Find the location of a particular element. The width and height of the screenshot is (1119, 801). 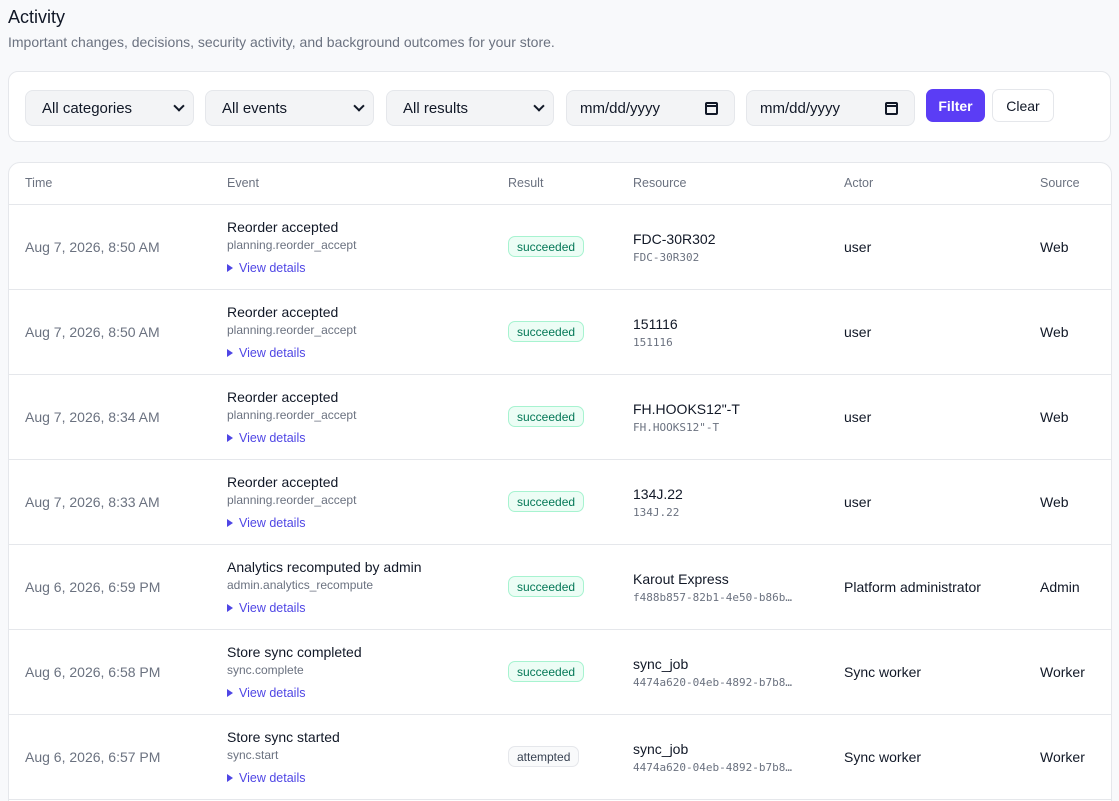

resource-name: Karout Express is located at coordinates (681, 579).